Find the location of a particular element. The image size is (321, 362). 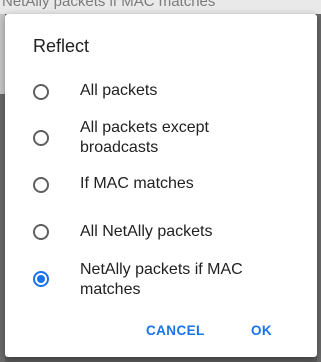

option-if-mac-matches: If MAC matches is located at coordinates (161, 186).